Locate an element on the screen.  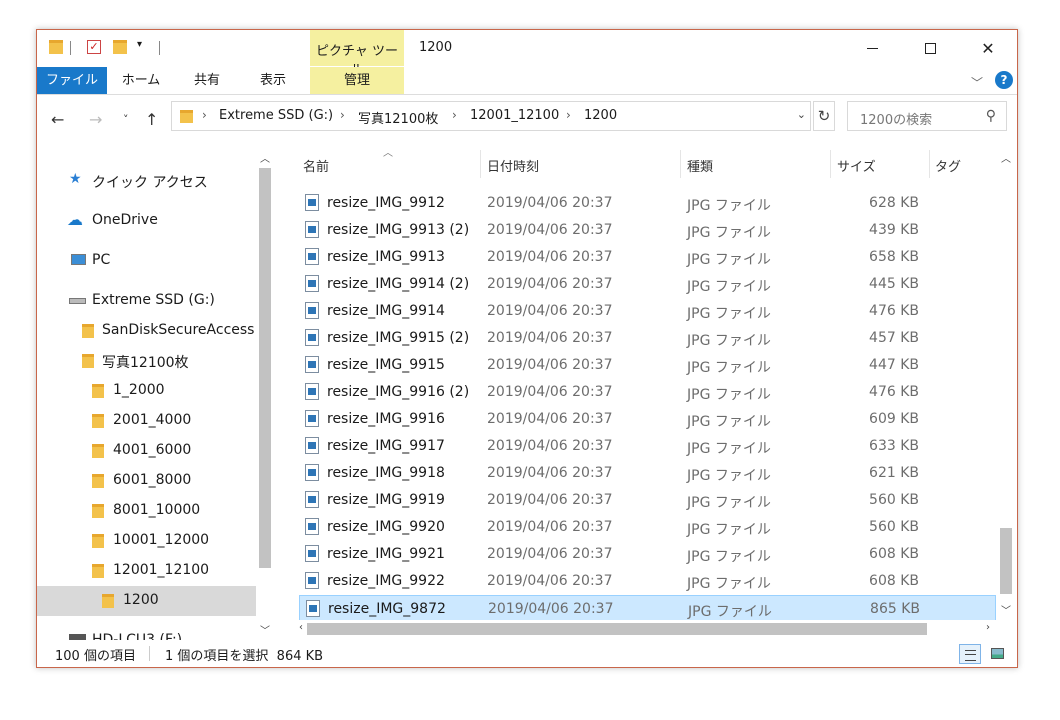
horizontal-scroll-thumb is located at coordinates (617, 629).